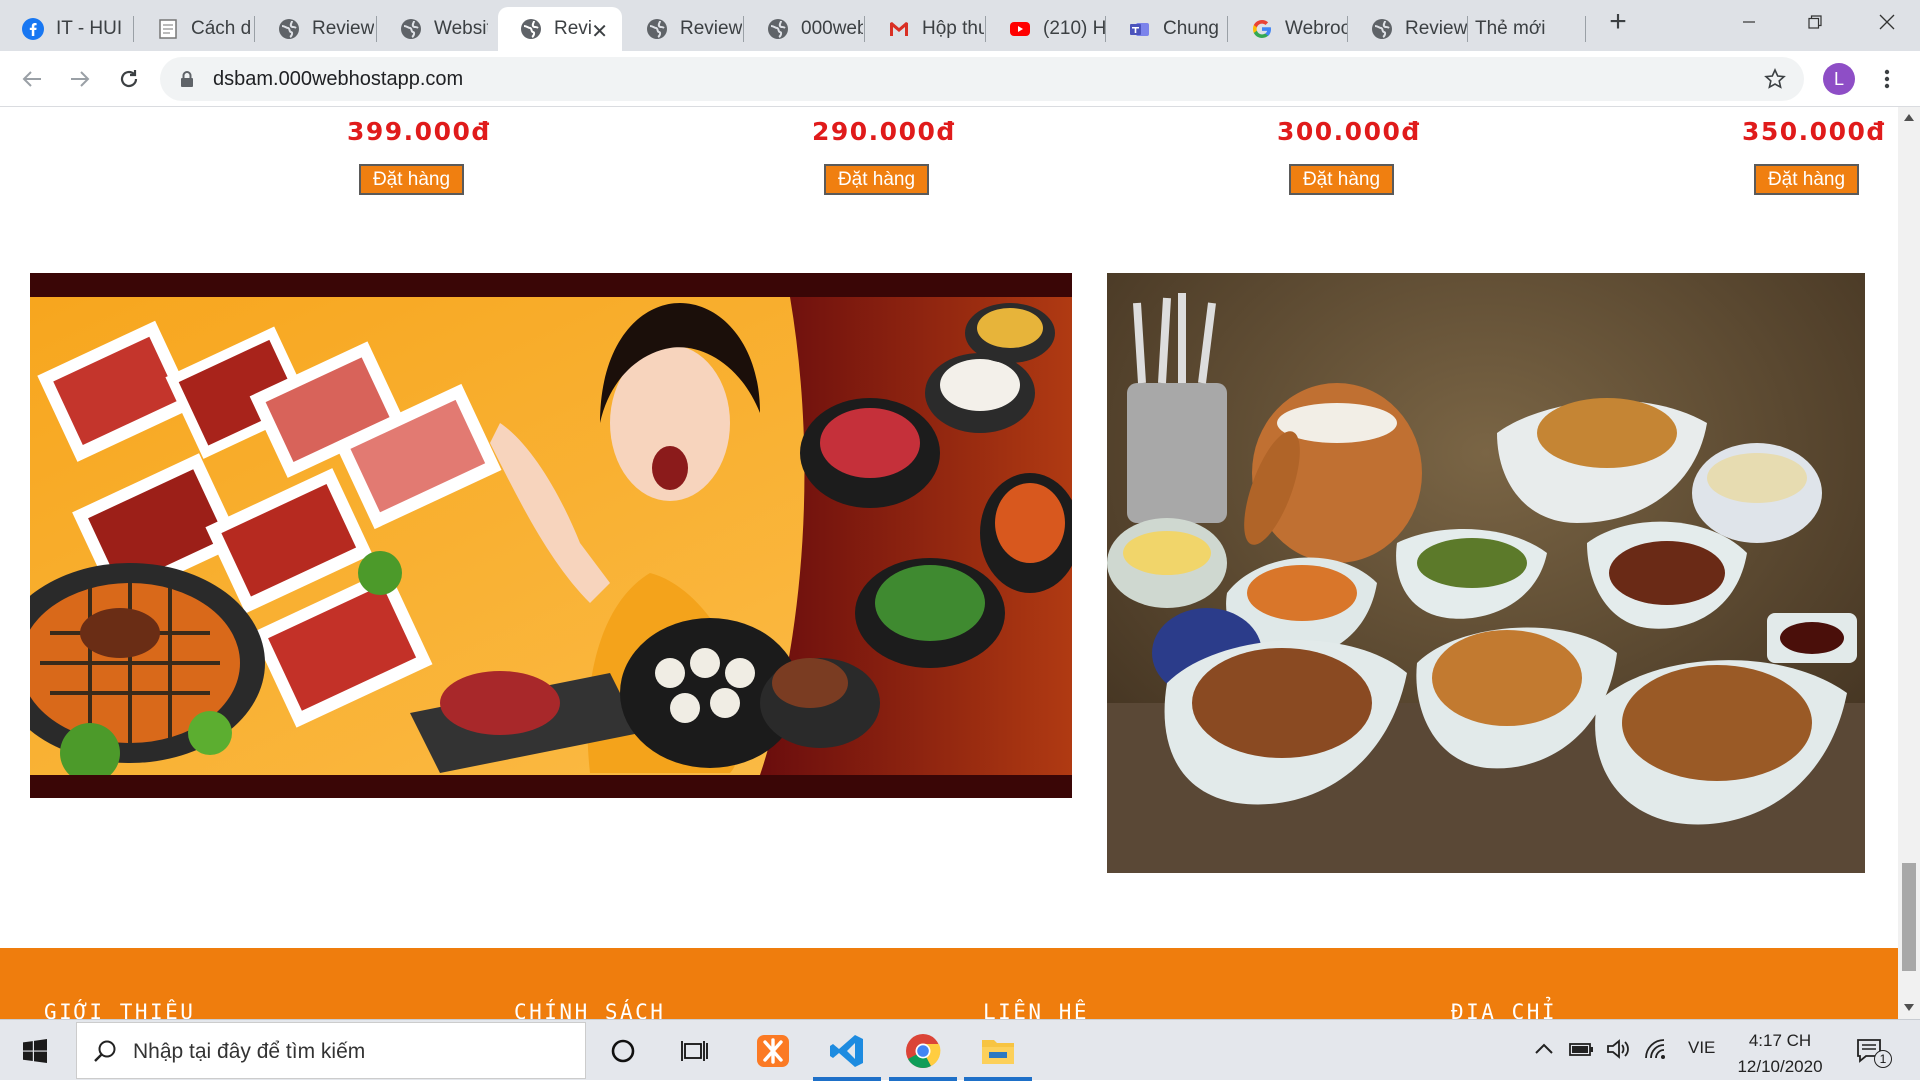 Image resolution: width=1920 pixels, height=1081 pixels. I want to click on address-bar: dsbam.000webhostapp.com, so click(982, 79).